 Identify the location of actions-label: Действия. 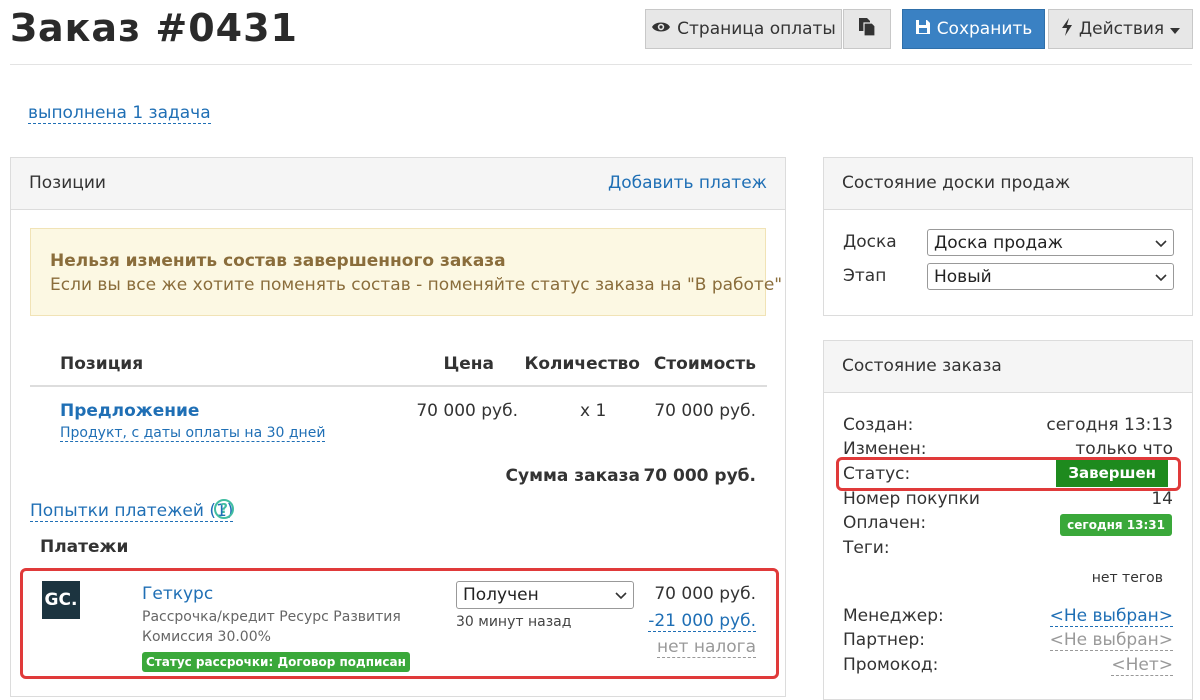
(1121, 29).